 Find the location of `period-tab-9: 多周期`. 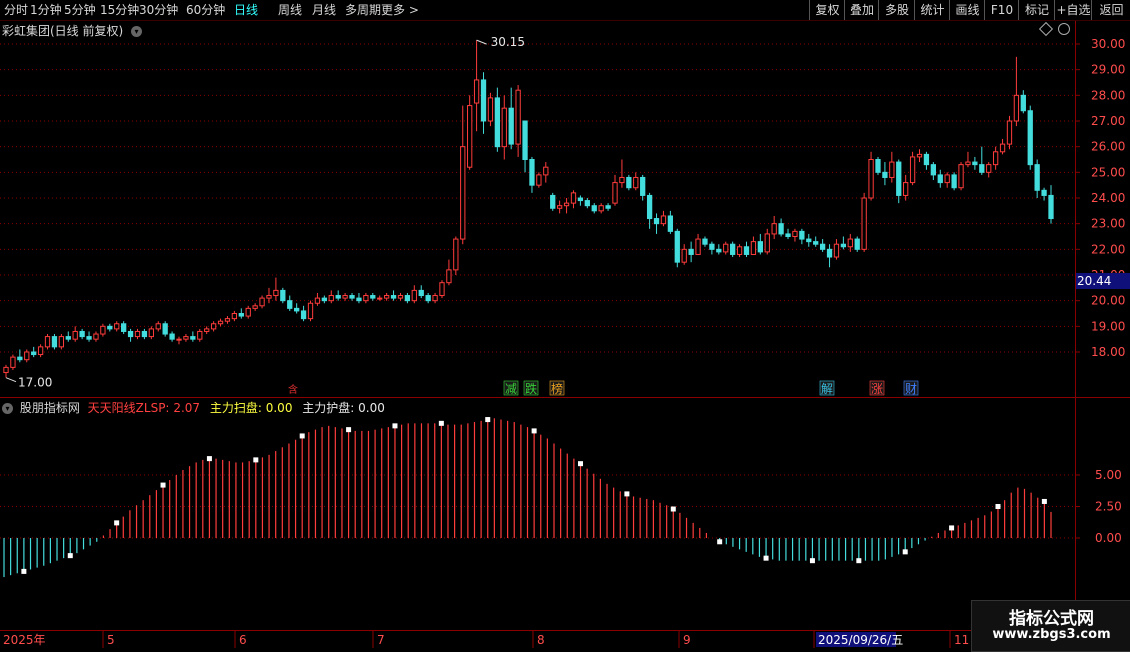

period-tab-9: 多周期 is located at coordinates (363, 10).